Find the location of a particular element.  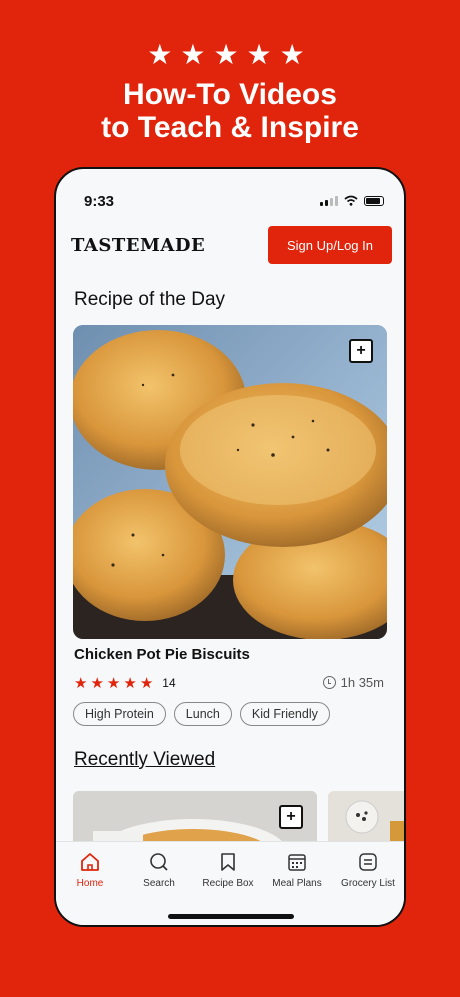

promo-title-line-1: How-To Videos is located at coordinates (230, 94).